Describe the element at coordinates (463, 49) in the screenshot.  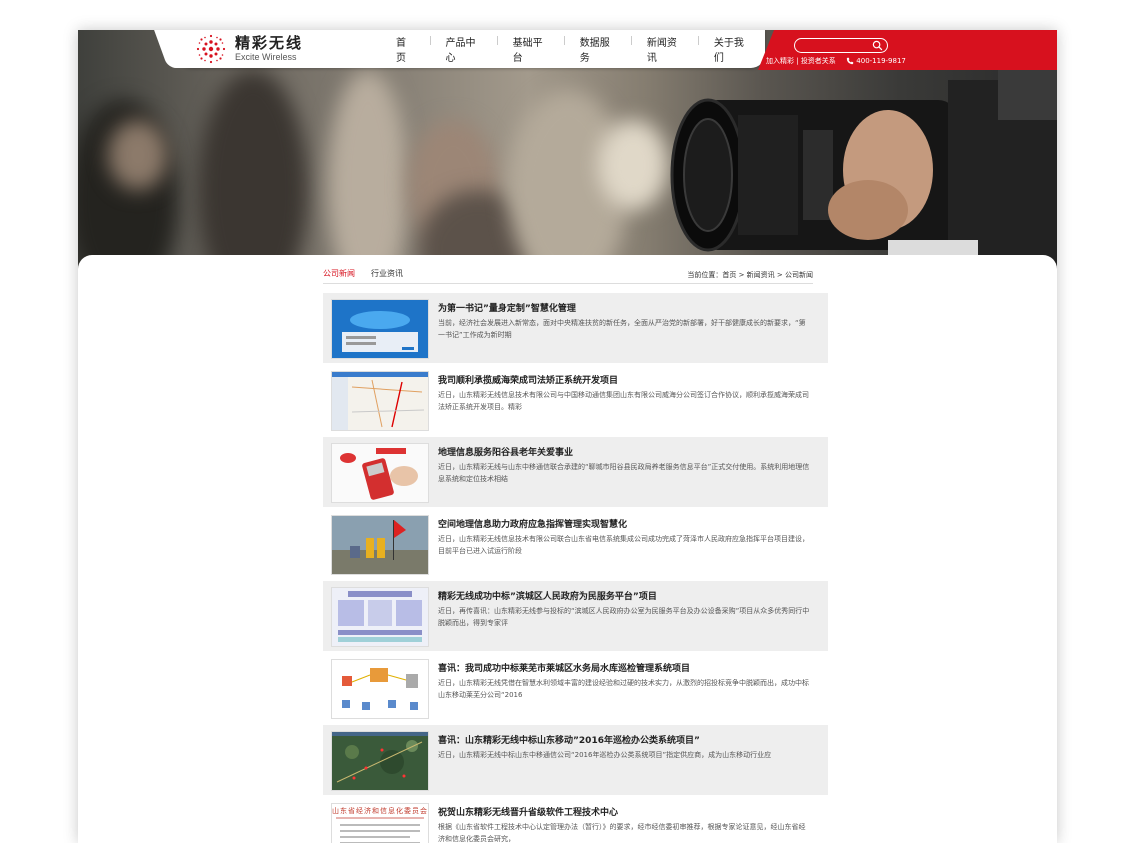
I see `nav-products: 产品中心` at that location.